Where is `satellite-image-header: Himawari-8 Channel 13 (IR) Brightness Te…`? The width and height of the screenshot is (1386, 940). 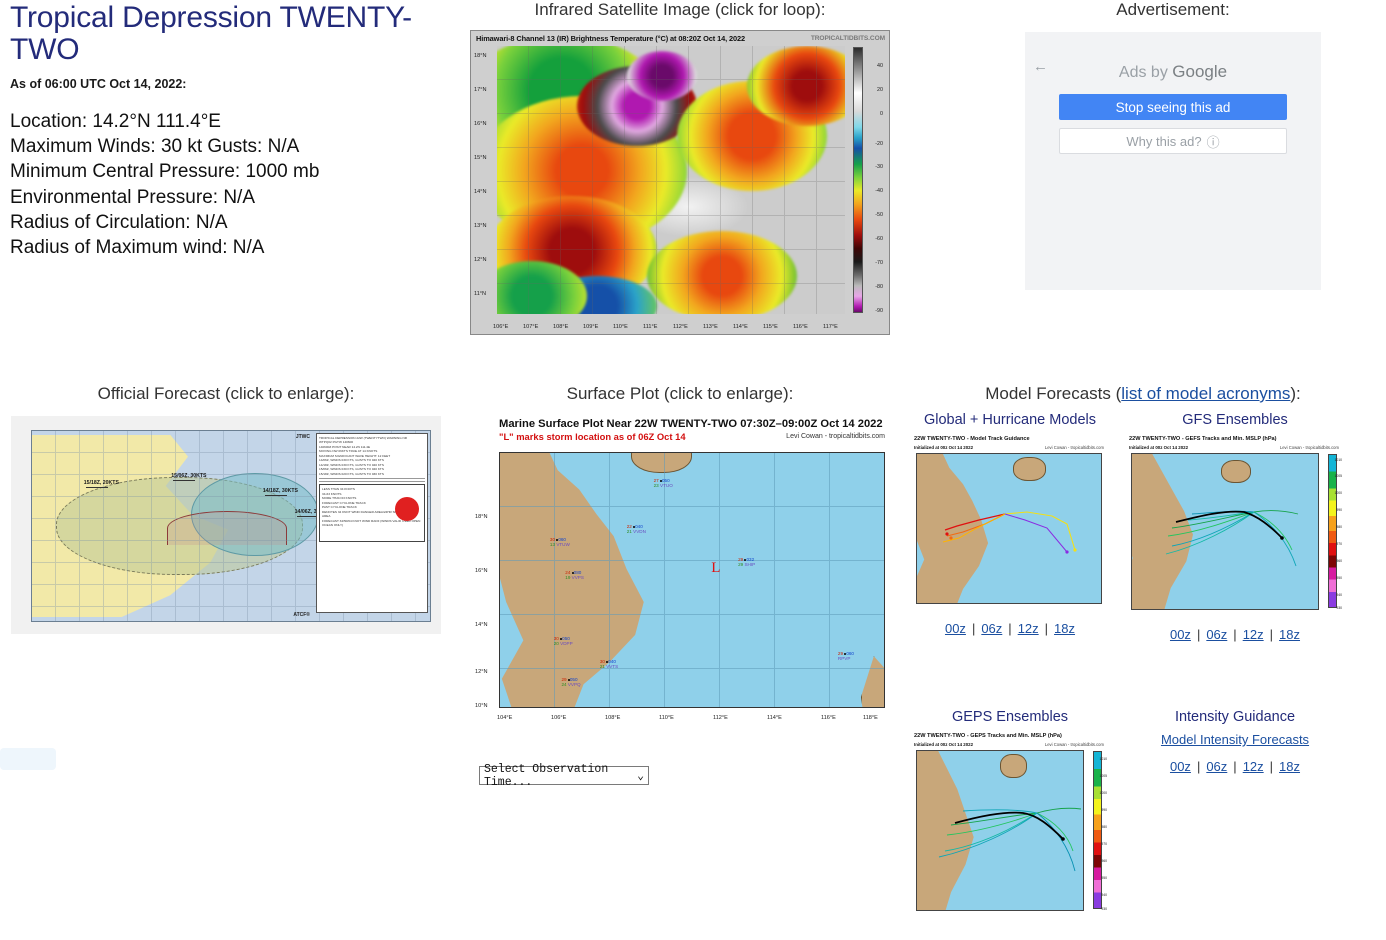 satellite-image-header: Himawari-8 Channel 13 (IR) Brightness Te… is located at coordinates (680, 38).